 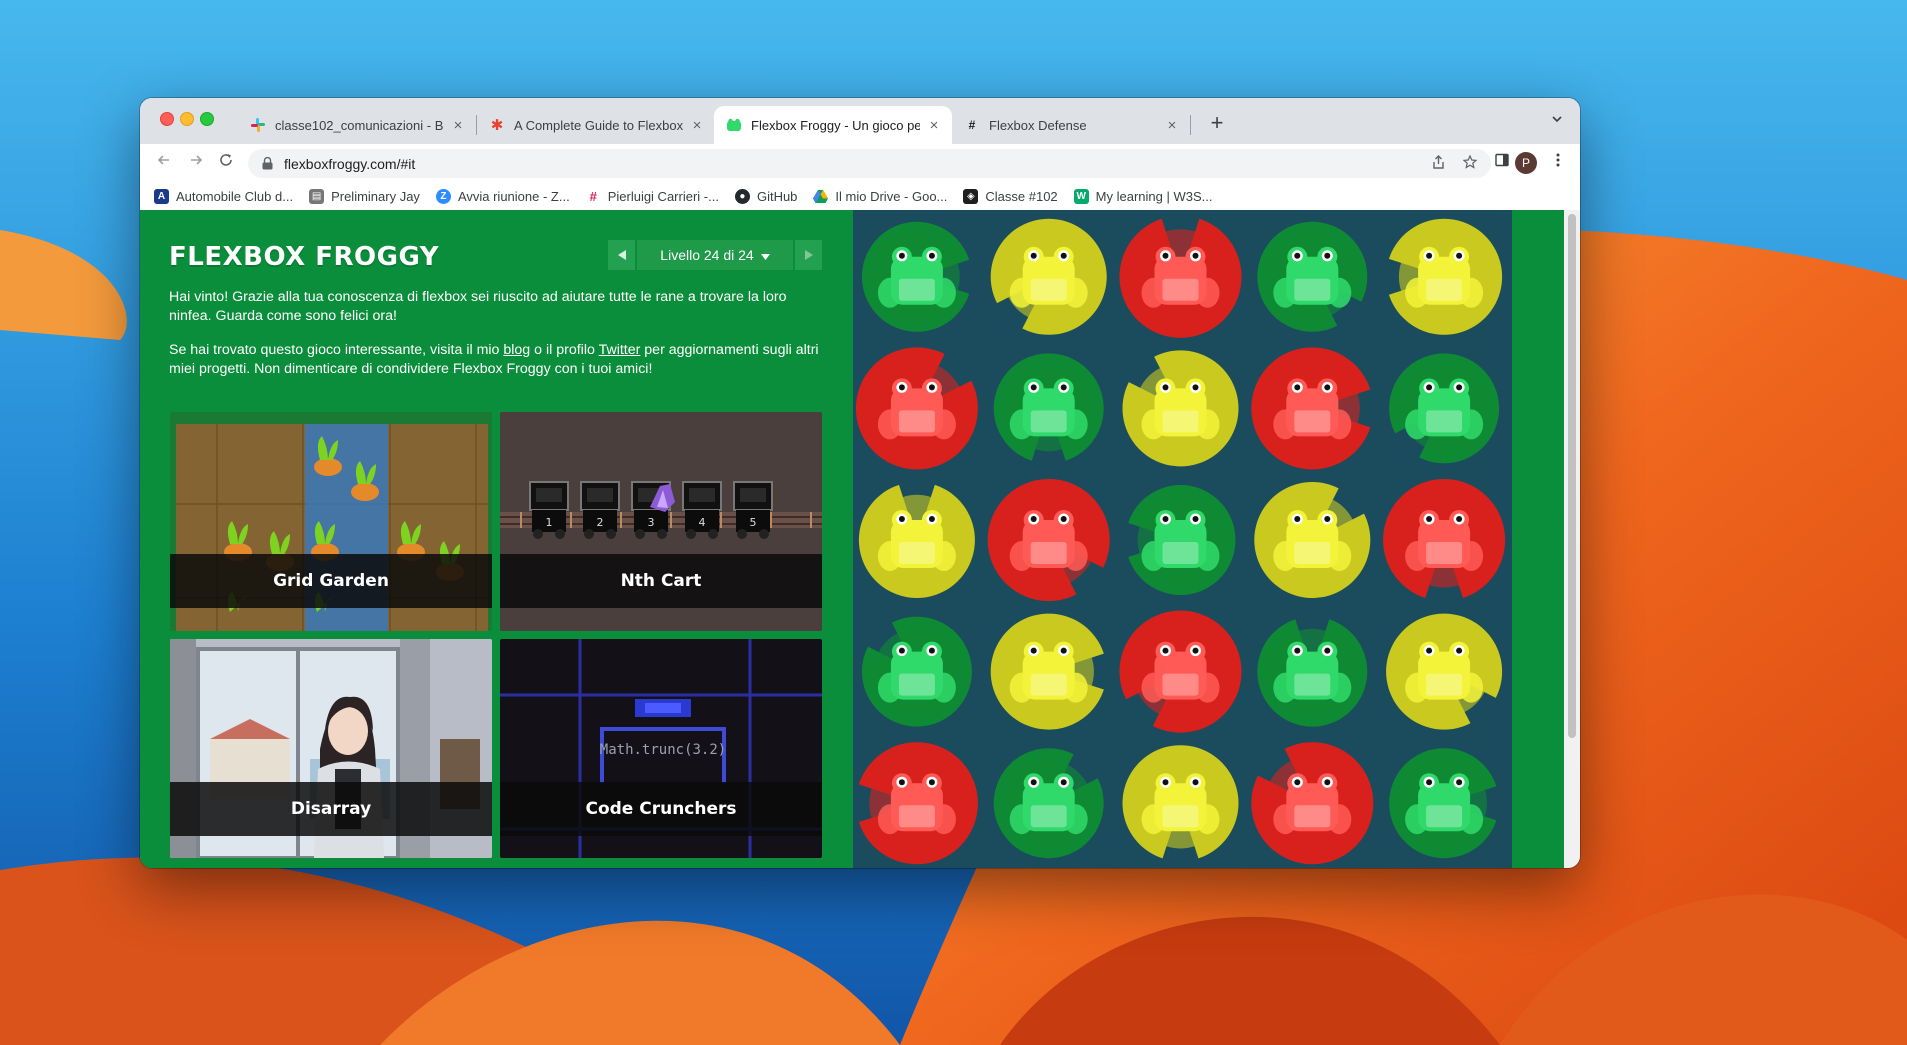 I want to click on minimize-window-button, so click(x=187, y=119).